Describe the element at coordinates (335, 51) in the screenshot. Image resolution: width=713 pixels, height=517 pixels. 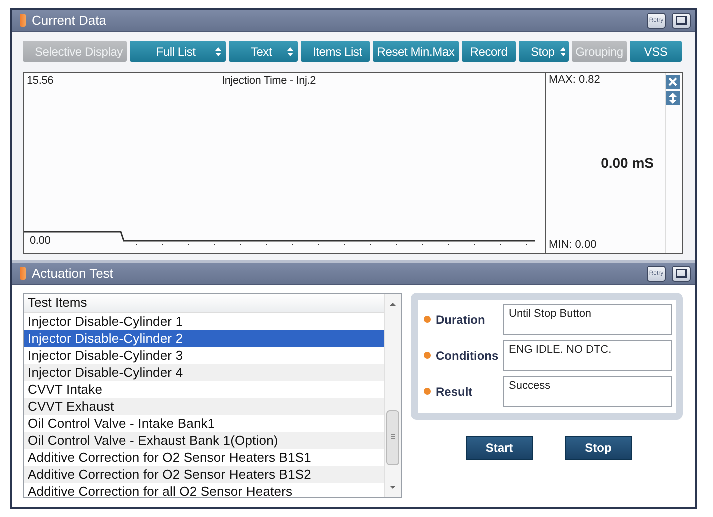
I see `toolbar-button: Items List` at that location.